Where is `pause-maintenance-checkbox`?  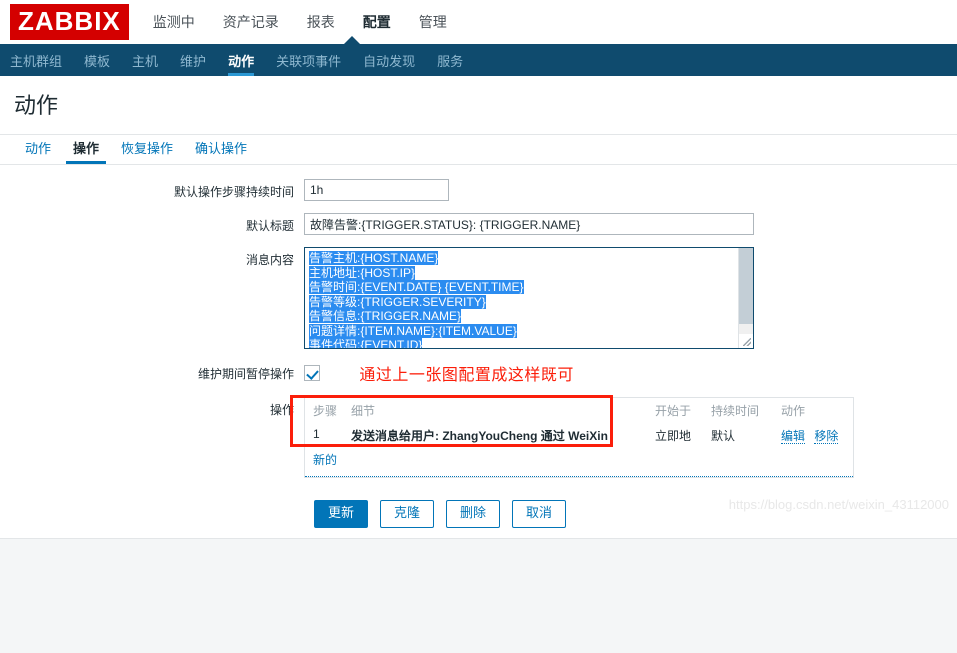 pause-maintenance-checkbox is located at coordinates (312, 373).